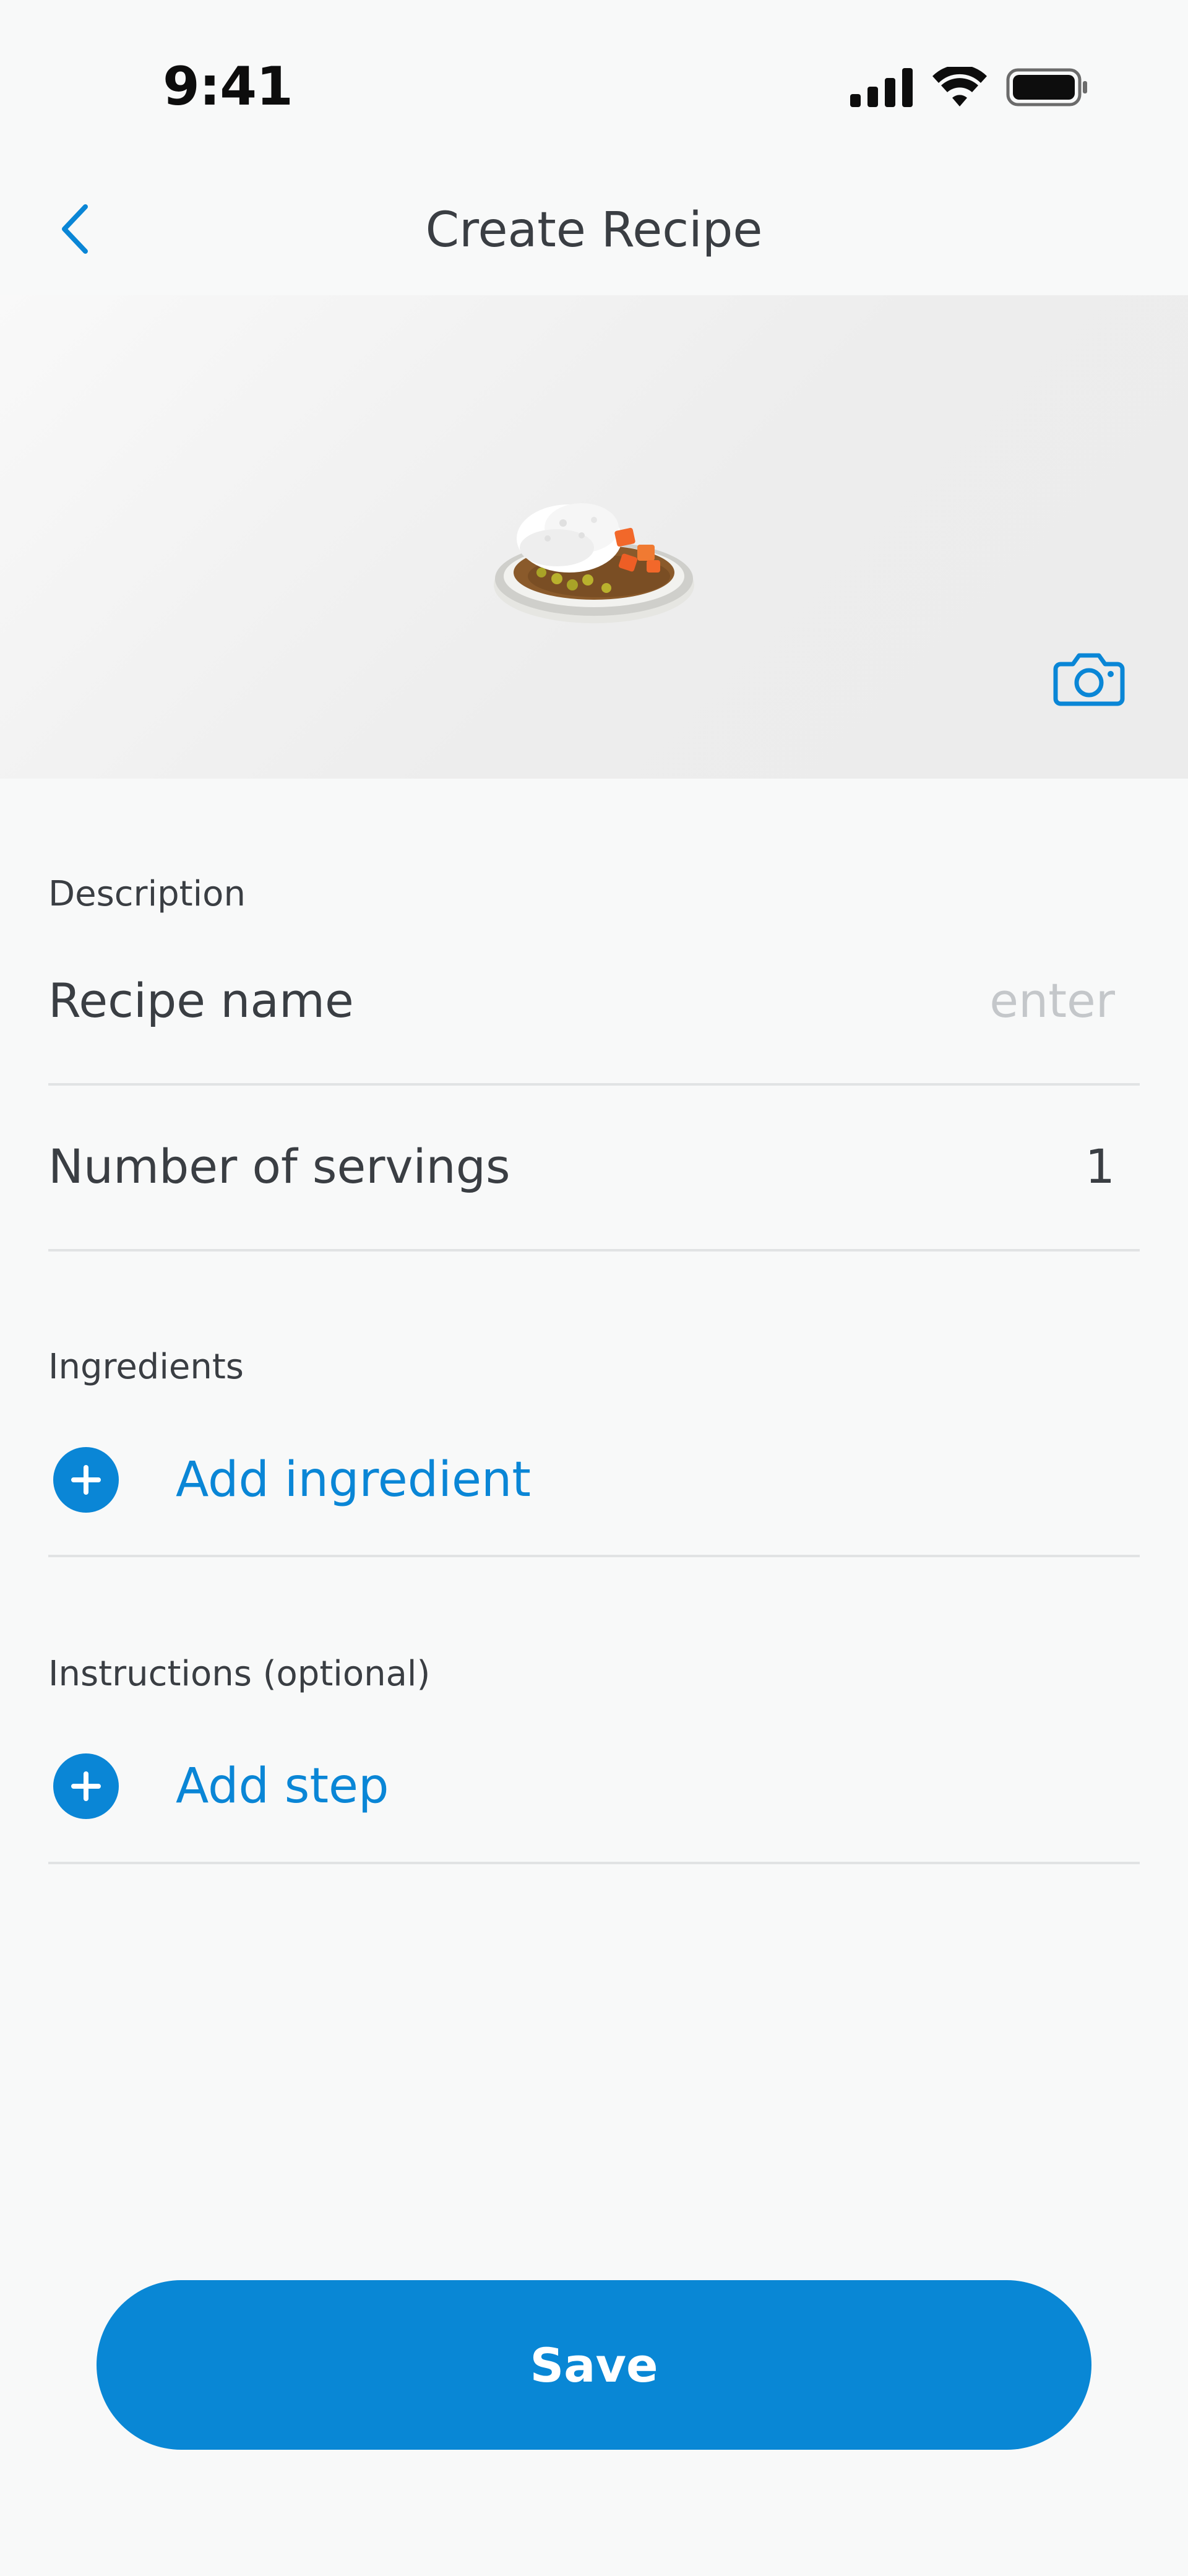 Image resolution: width=1188 pixels, height=2576 pixels. What do you see at coordinates (279, 1166) in the screenshot?
I see `servings-label: Number of servings` at bounding box center [279, 1166].